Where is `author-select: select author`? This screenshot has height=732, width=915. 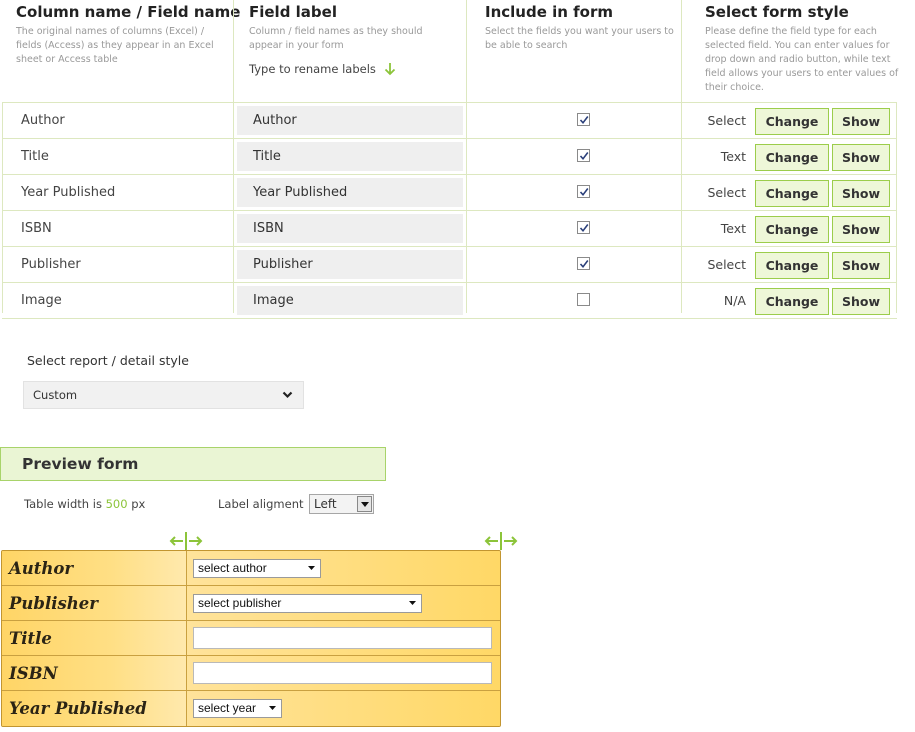 author-select: select author is located at coordinates (257, 568).